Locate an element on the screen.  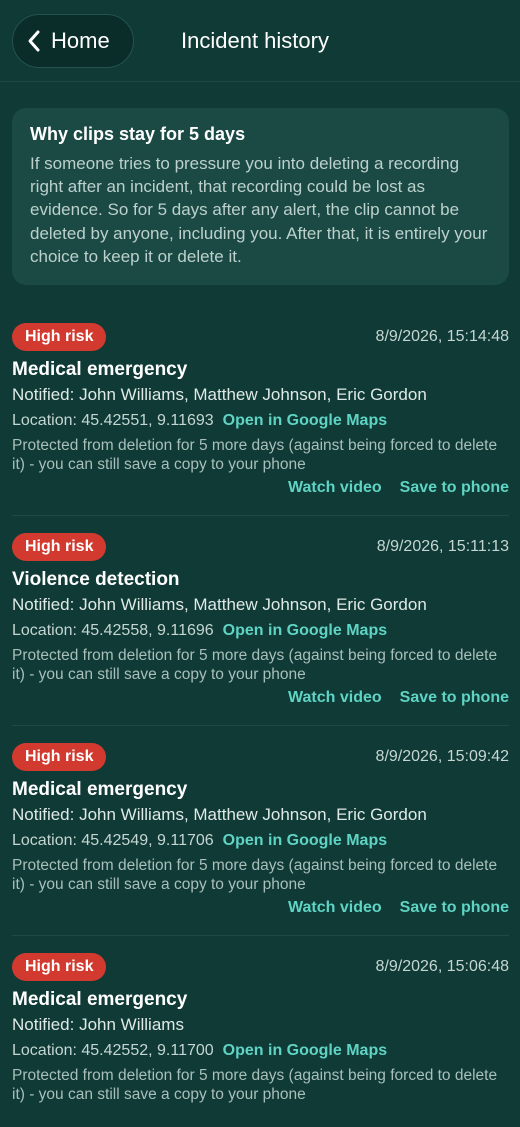
incident-timestamp: 8/9/2026, 15:06:48 is located at coordinates (442, 966).